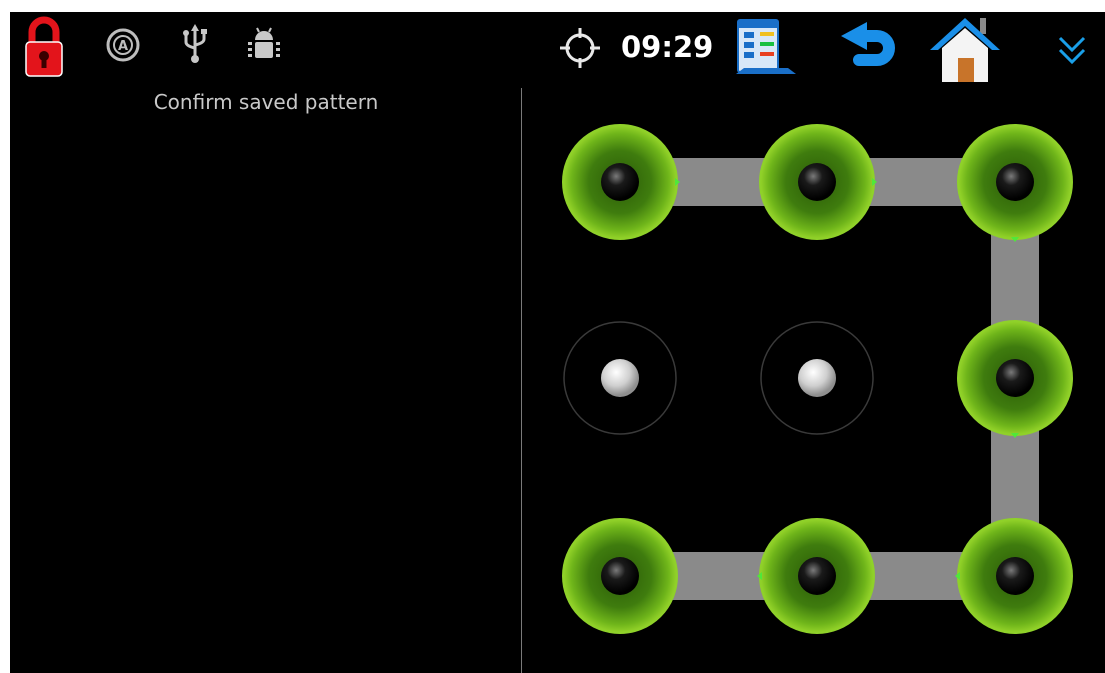  What do you see at coordinates (869, 49) in the screenshot?
I see `back-icon` at bounding box center [869, 49].